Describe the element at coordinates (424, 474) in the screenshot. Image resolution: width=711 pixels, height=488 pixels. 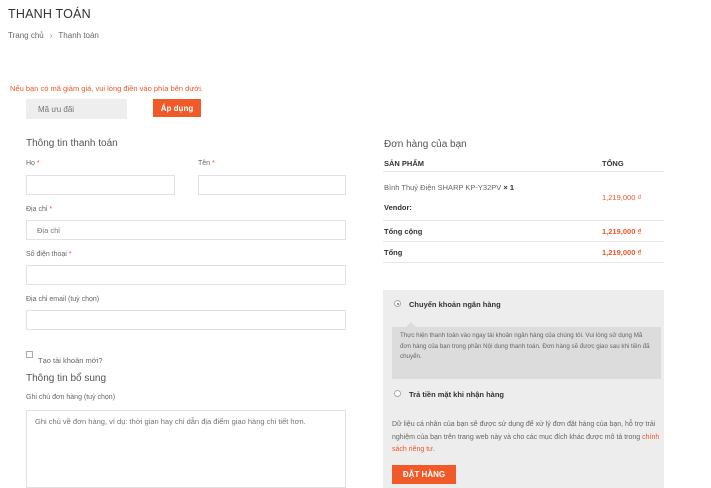
I see `place-order-button: ĐẶT HÀNG` at that location.